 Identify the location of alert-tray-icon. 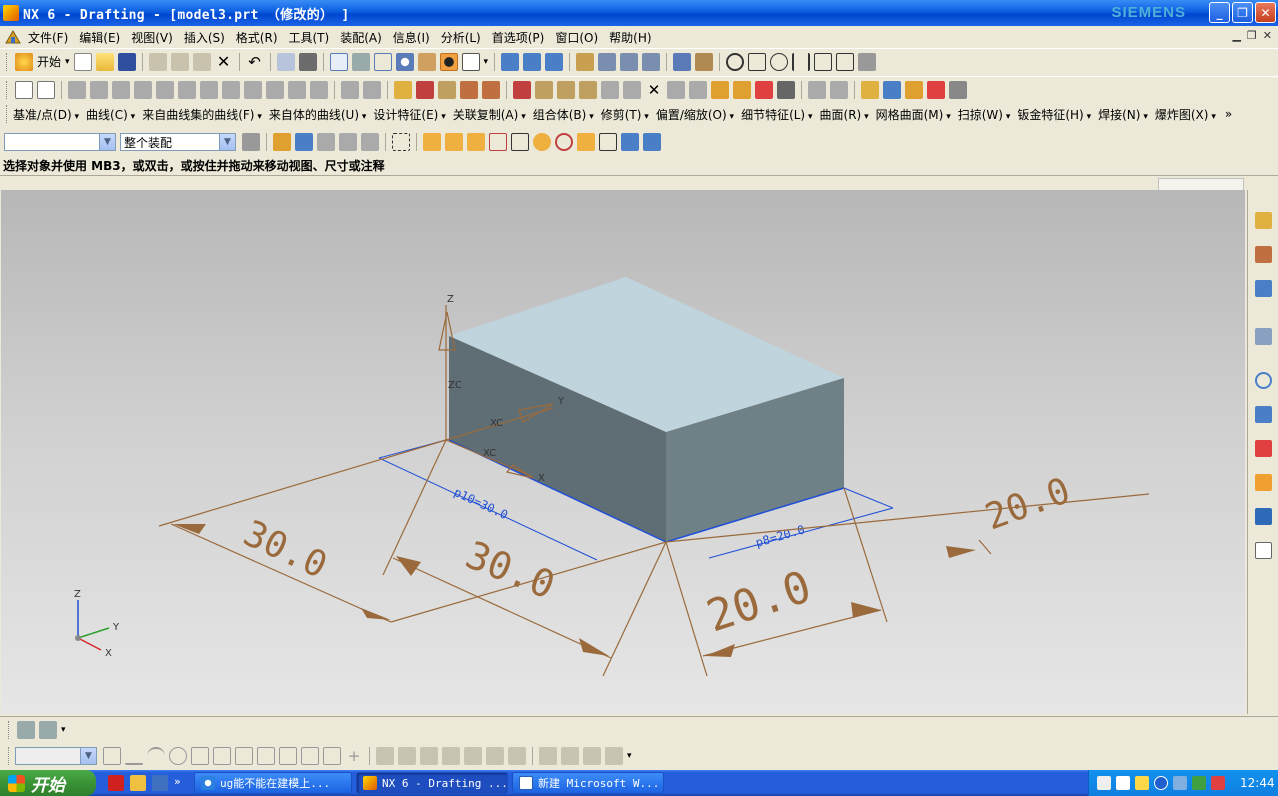
(1218, 783).